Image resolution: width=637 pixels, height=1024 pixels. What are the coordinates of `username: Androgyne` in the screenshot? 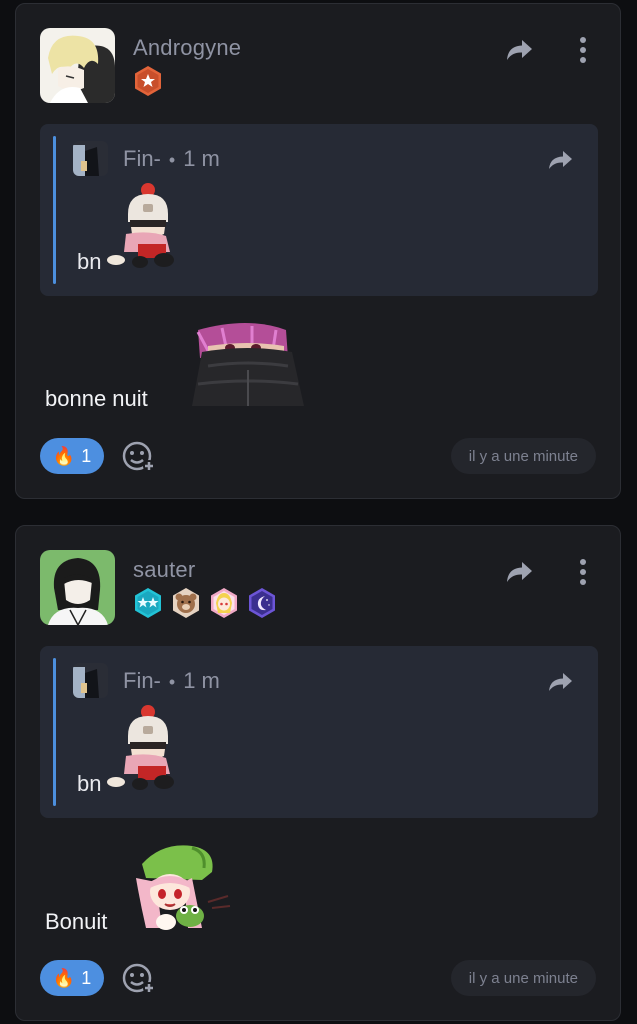 It's located at (187, 48).